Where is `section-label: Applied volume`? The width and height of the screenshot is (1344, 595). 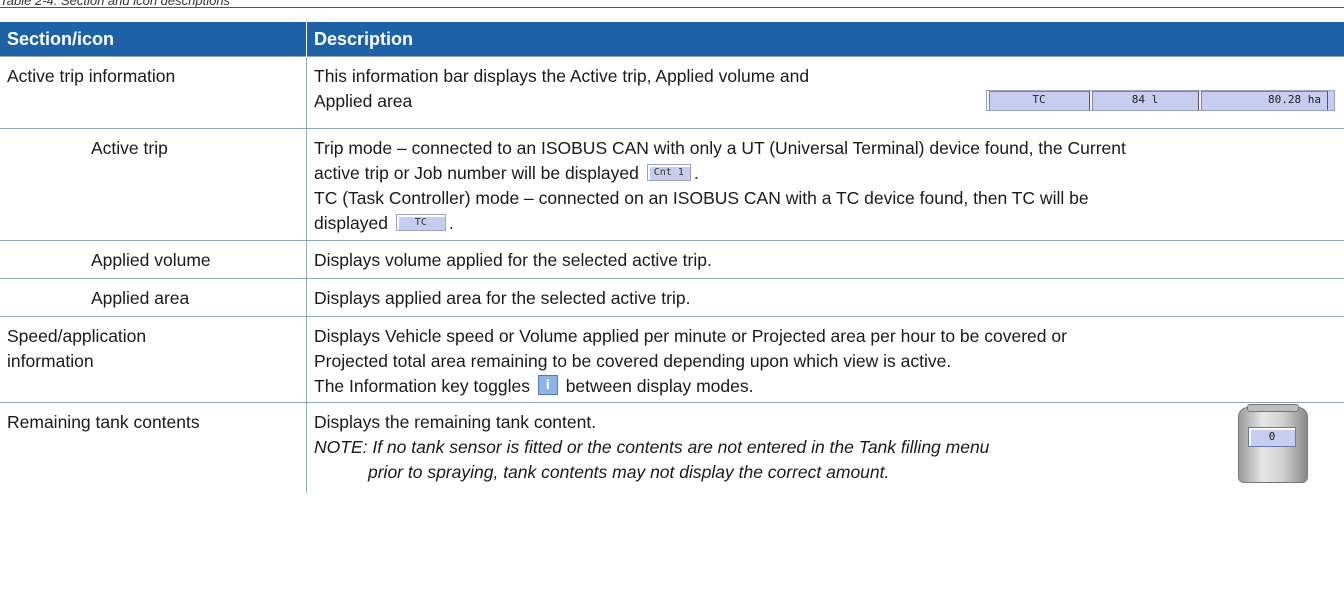
section-label: Applied volume is located at coordinates (153, 259).